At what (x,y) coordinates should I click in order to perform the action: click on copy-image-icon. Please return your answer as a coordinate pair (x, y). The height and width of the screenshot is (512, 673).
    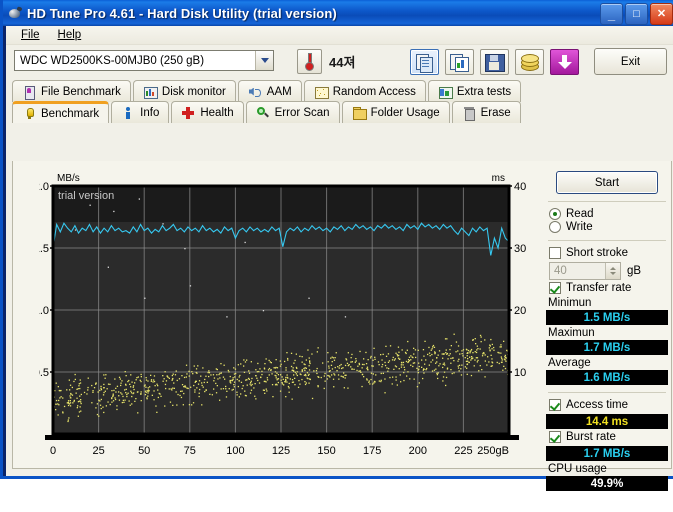
    Looking at the image, I should click on (459, 62).